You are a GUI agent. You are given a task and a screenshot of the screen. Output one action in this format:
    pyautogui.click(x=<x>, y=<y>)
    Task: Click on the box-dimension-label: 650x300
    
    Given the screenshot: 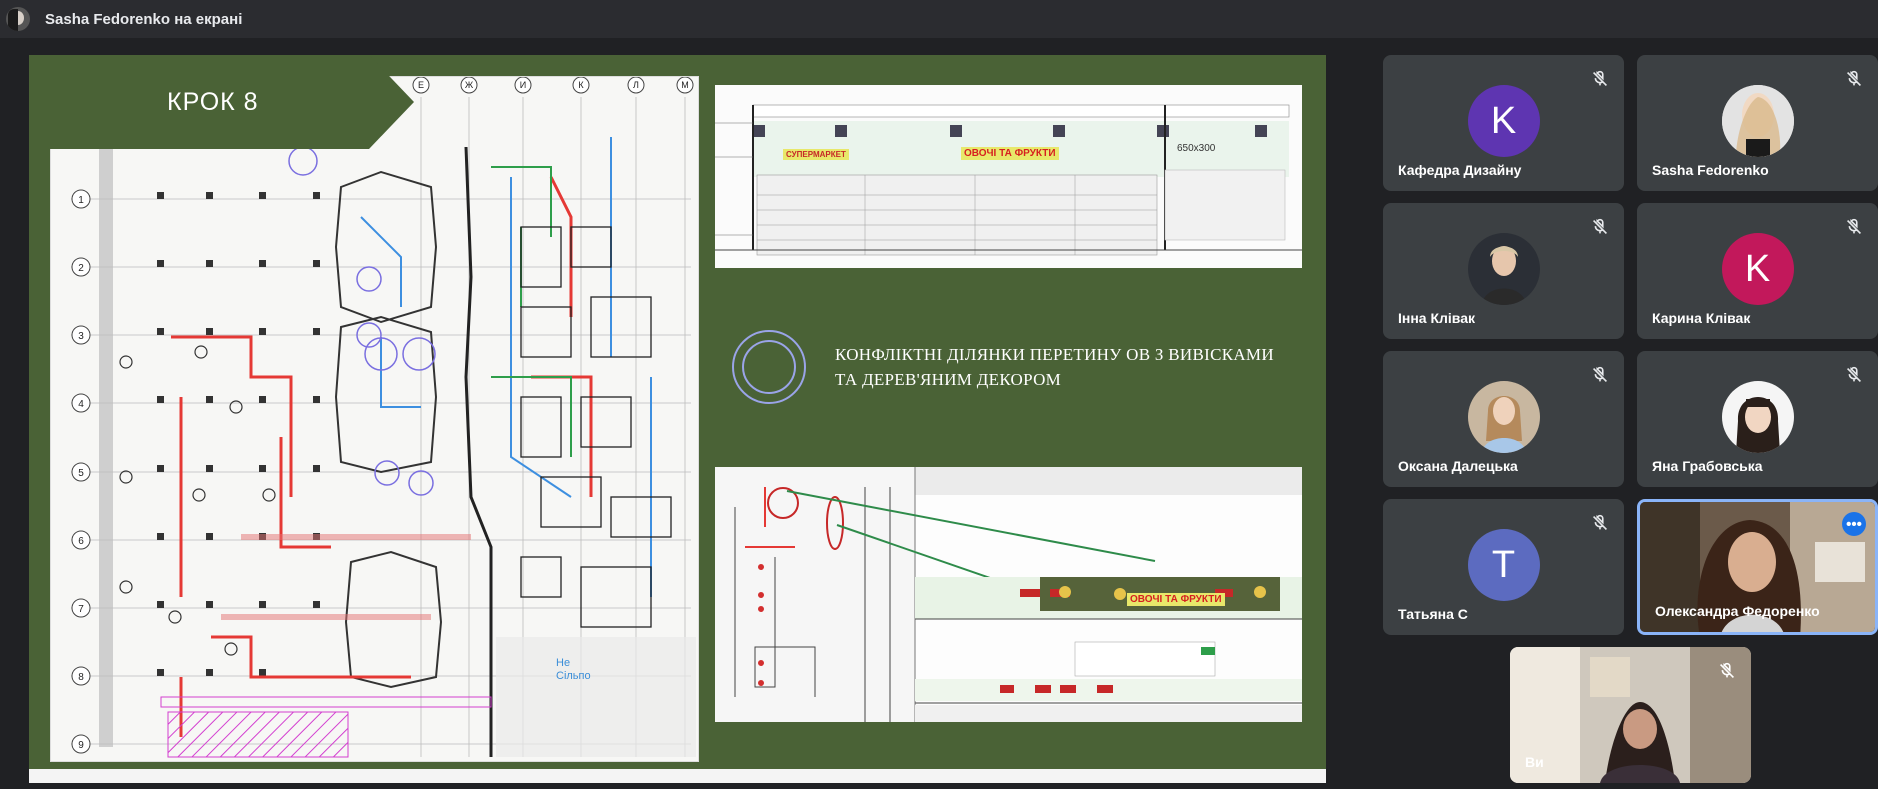 What is the action you would take?
    pyautogui.click(x=1196, y=148)
    